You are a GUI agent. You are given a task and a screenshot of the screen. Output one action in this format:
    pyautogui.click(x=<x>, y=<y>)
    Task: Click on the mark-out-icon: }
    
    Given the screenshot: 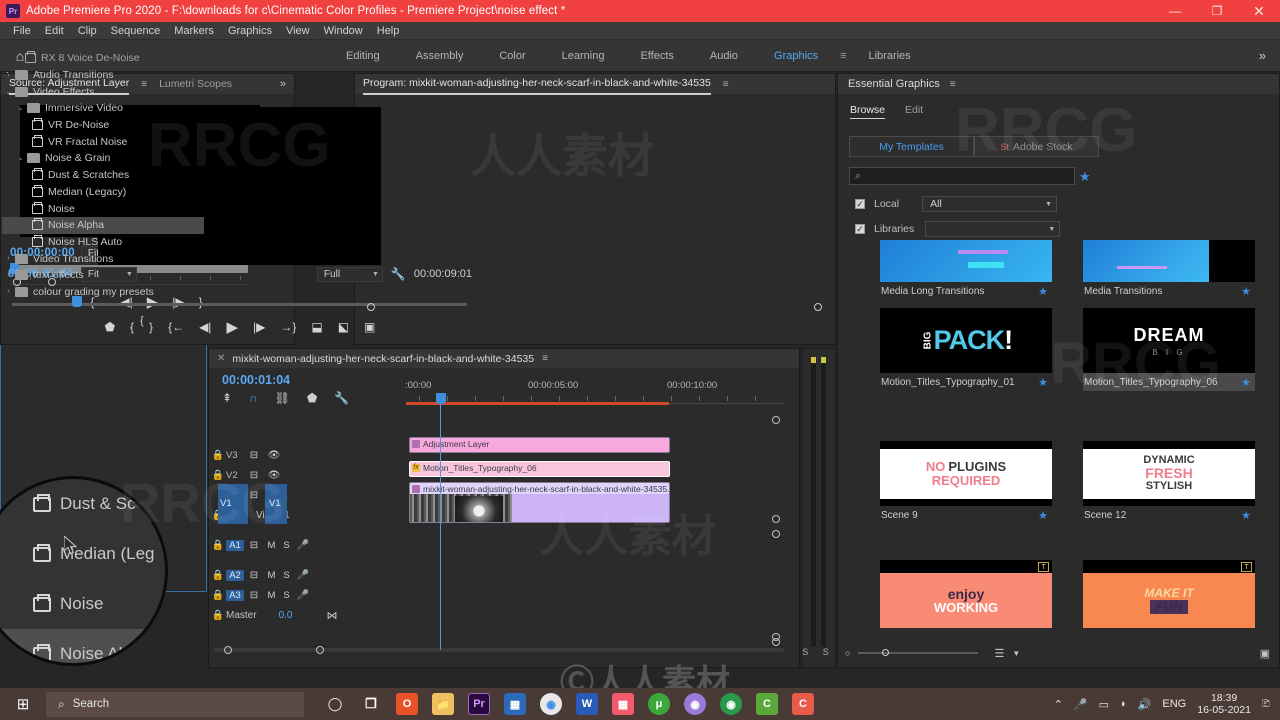 What is the action you would take?
    pyautogui.click(x=151, y=327)
    